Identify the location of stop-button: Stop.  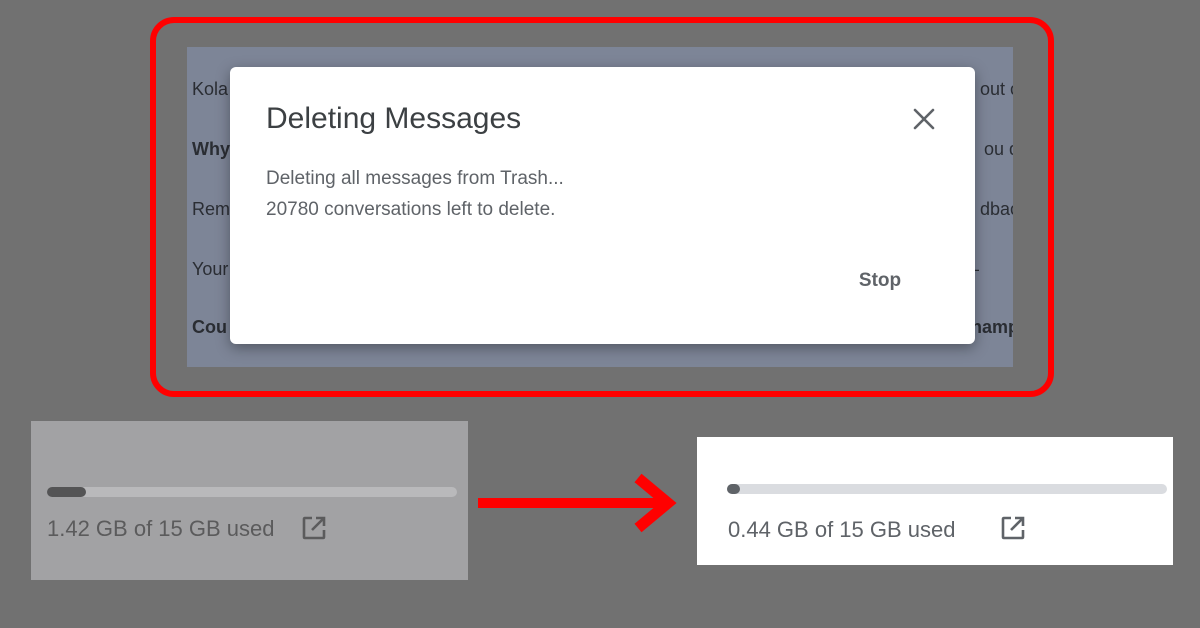
(880, 281).